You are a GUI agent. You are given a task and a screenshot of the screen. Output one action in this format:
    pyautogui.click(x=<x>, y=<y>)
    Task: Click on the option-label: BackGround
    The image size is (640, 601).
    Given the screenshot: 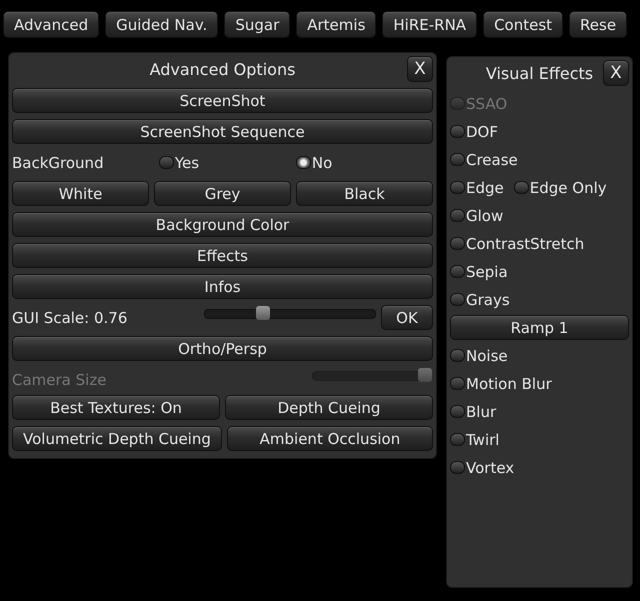 What is the action you would take?
    pyautogui.click(x=58, y=163)
    